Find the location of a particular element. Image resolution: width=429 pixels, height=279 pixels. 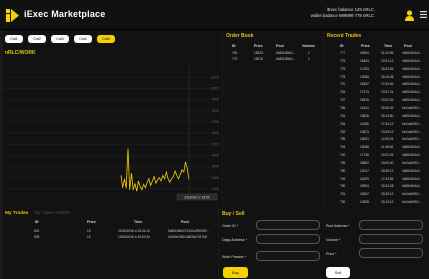

recent-trades-cell: 778 is located at coordinates (342, 77).